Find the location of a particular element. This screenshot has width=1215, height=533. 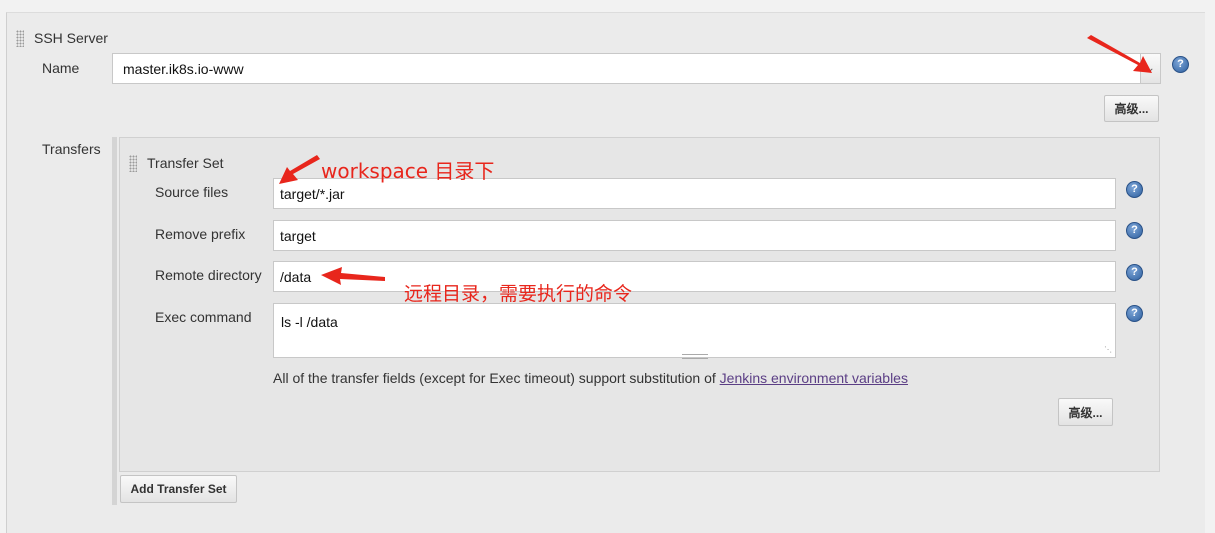

arrow-to-dropdown is located at coordinates (1119, 54).